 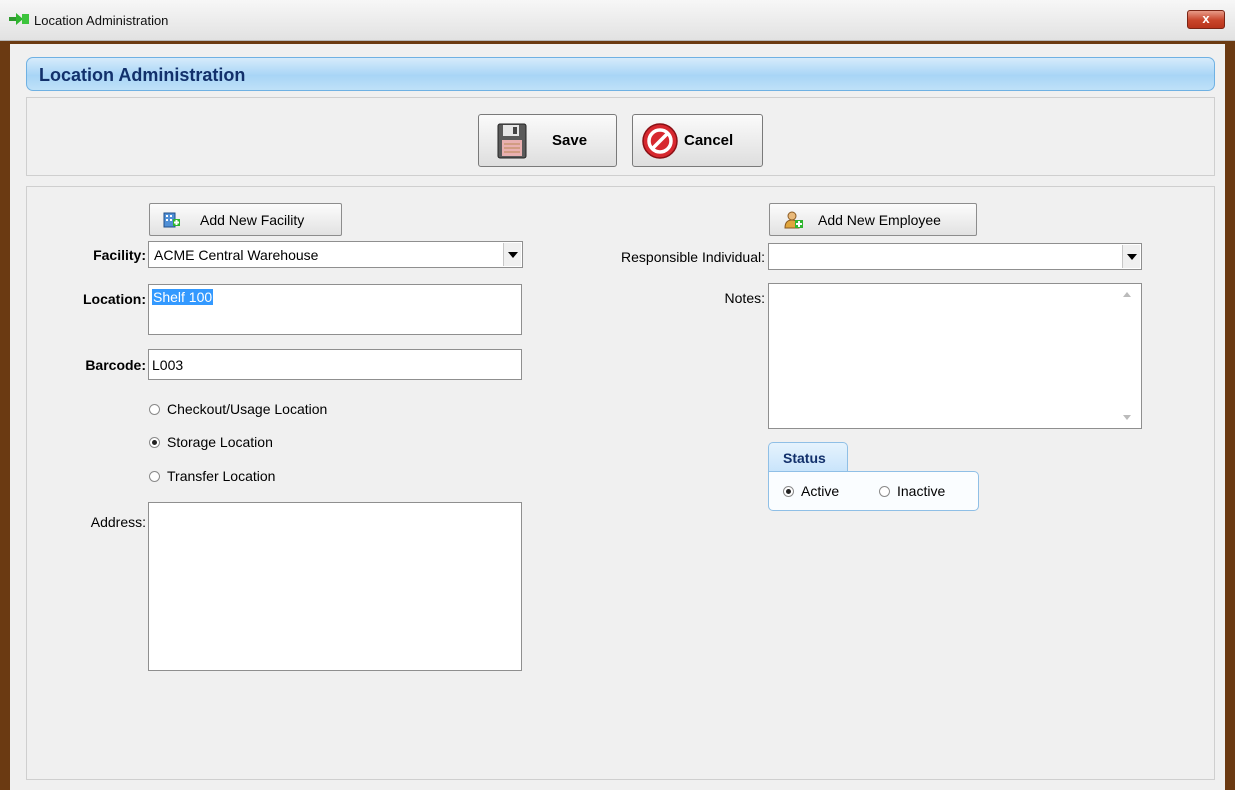 What do you see at coordinates (183, 297) in the screenshot?
I see `location-value: Shelf 100` at bounding box center [183, 297].